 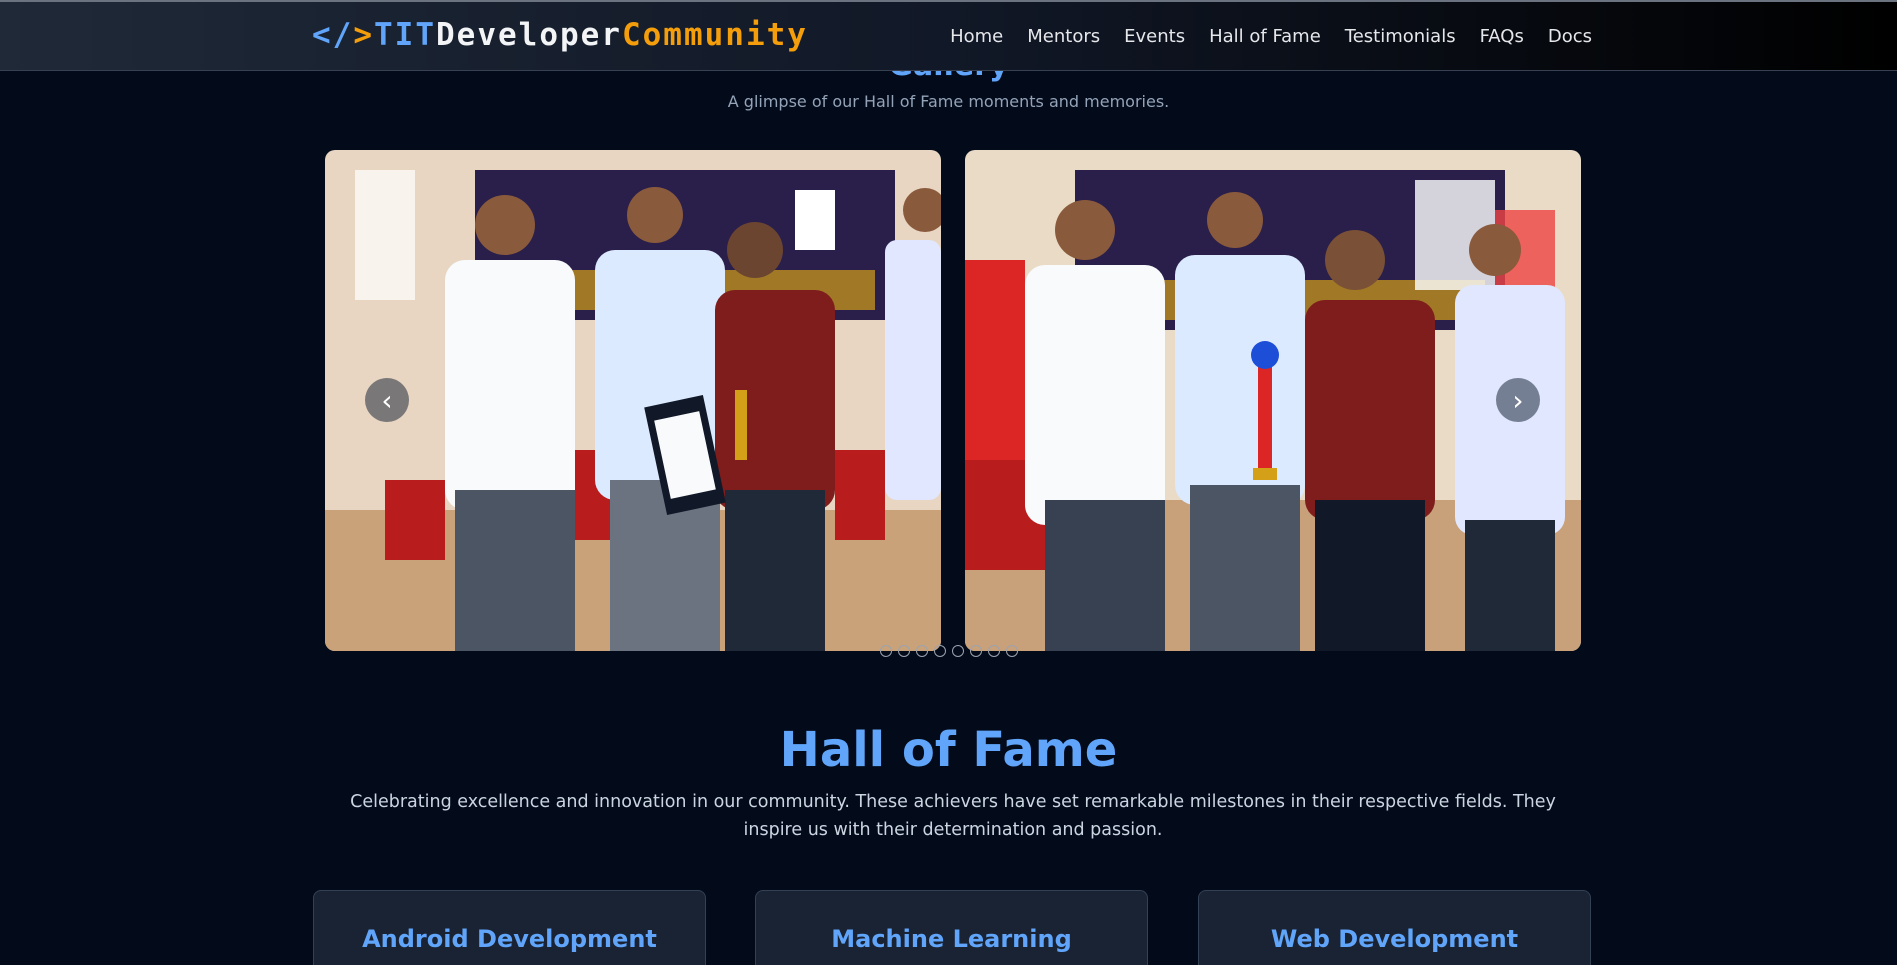 What do you see at coordinates (333, 35) in the screenshot?
I see `brand-open-bracket: </` at bounding box center [333, 35].